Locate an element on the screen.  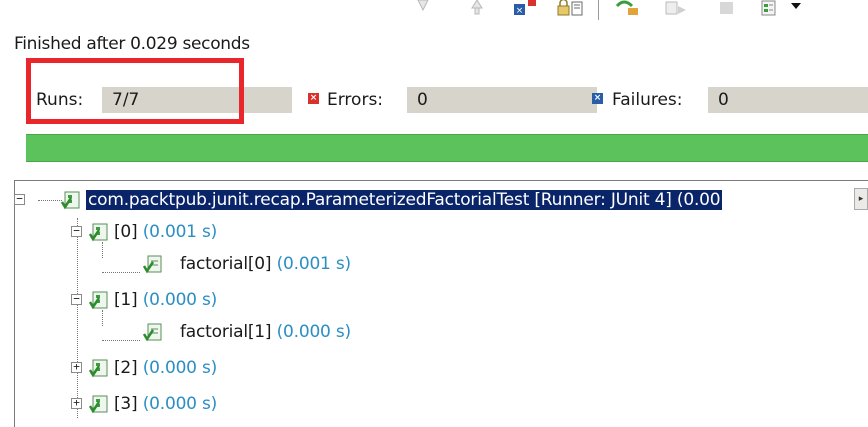
node-name: factorial[0] is located at coordinates (226, 264).